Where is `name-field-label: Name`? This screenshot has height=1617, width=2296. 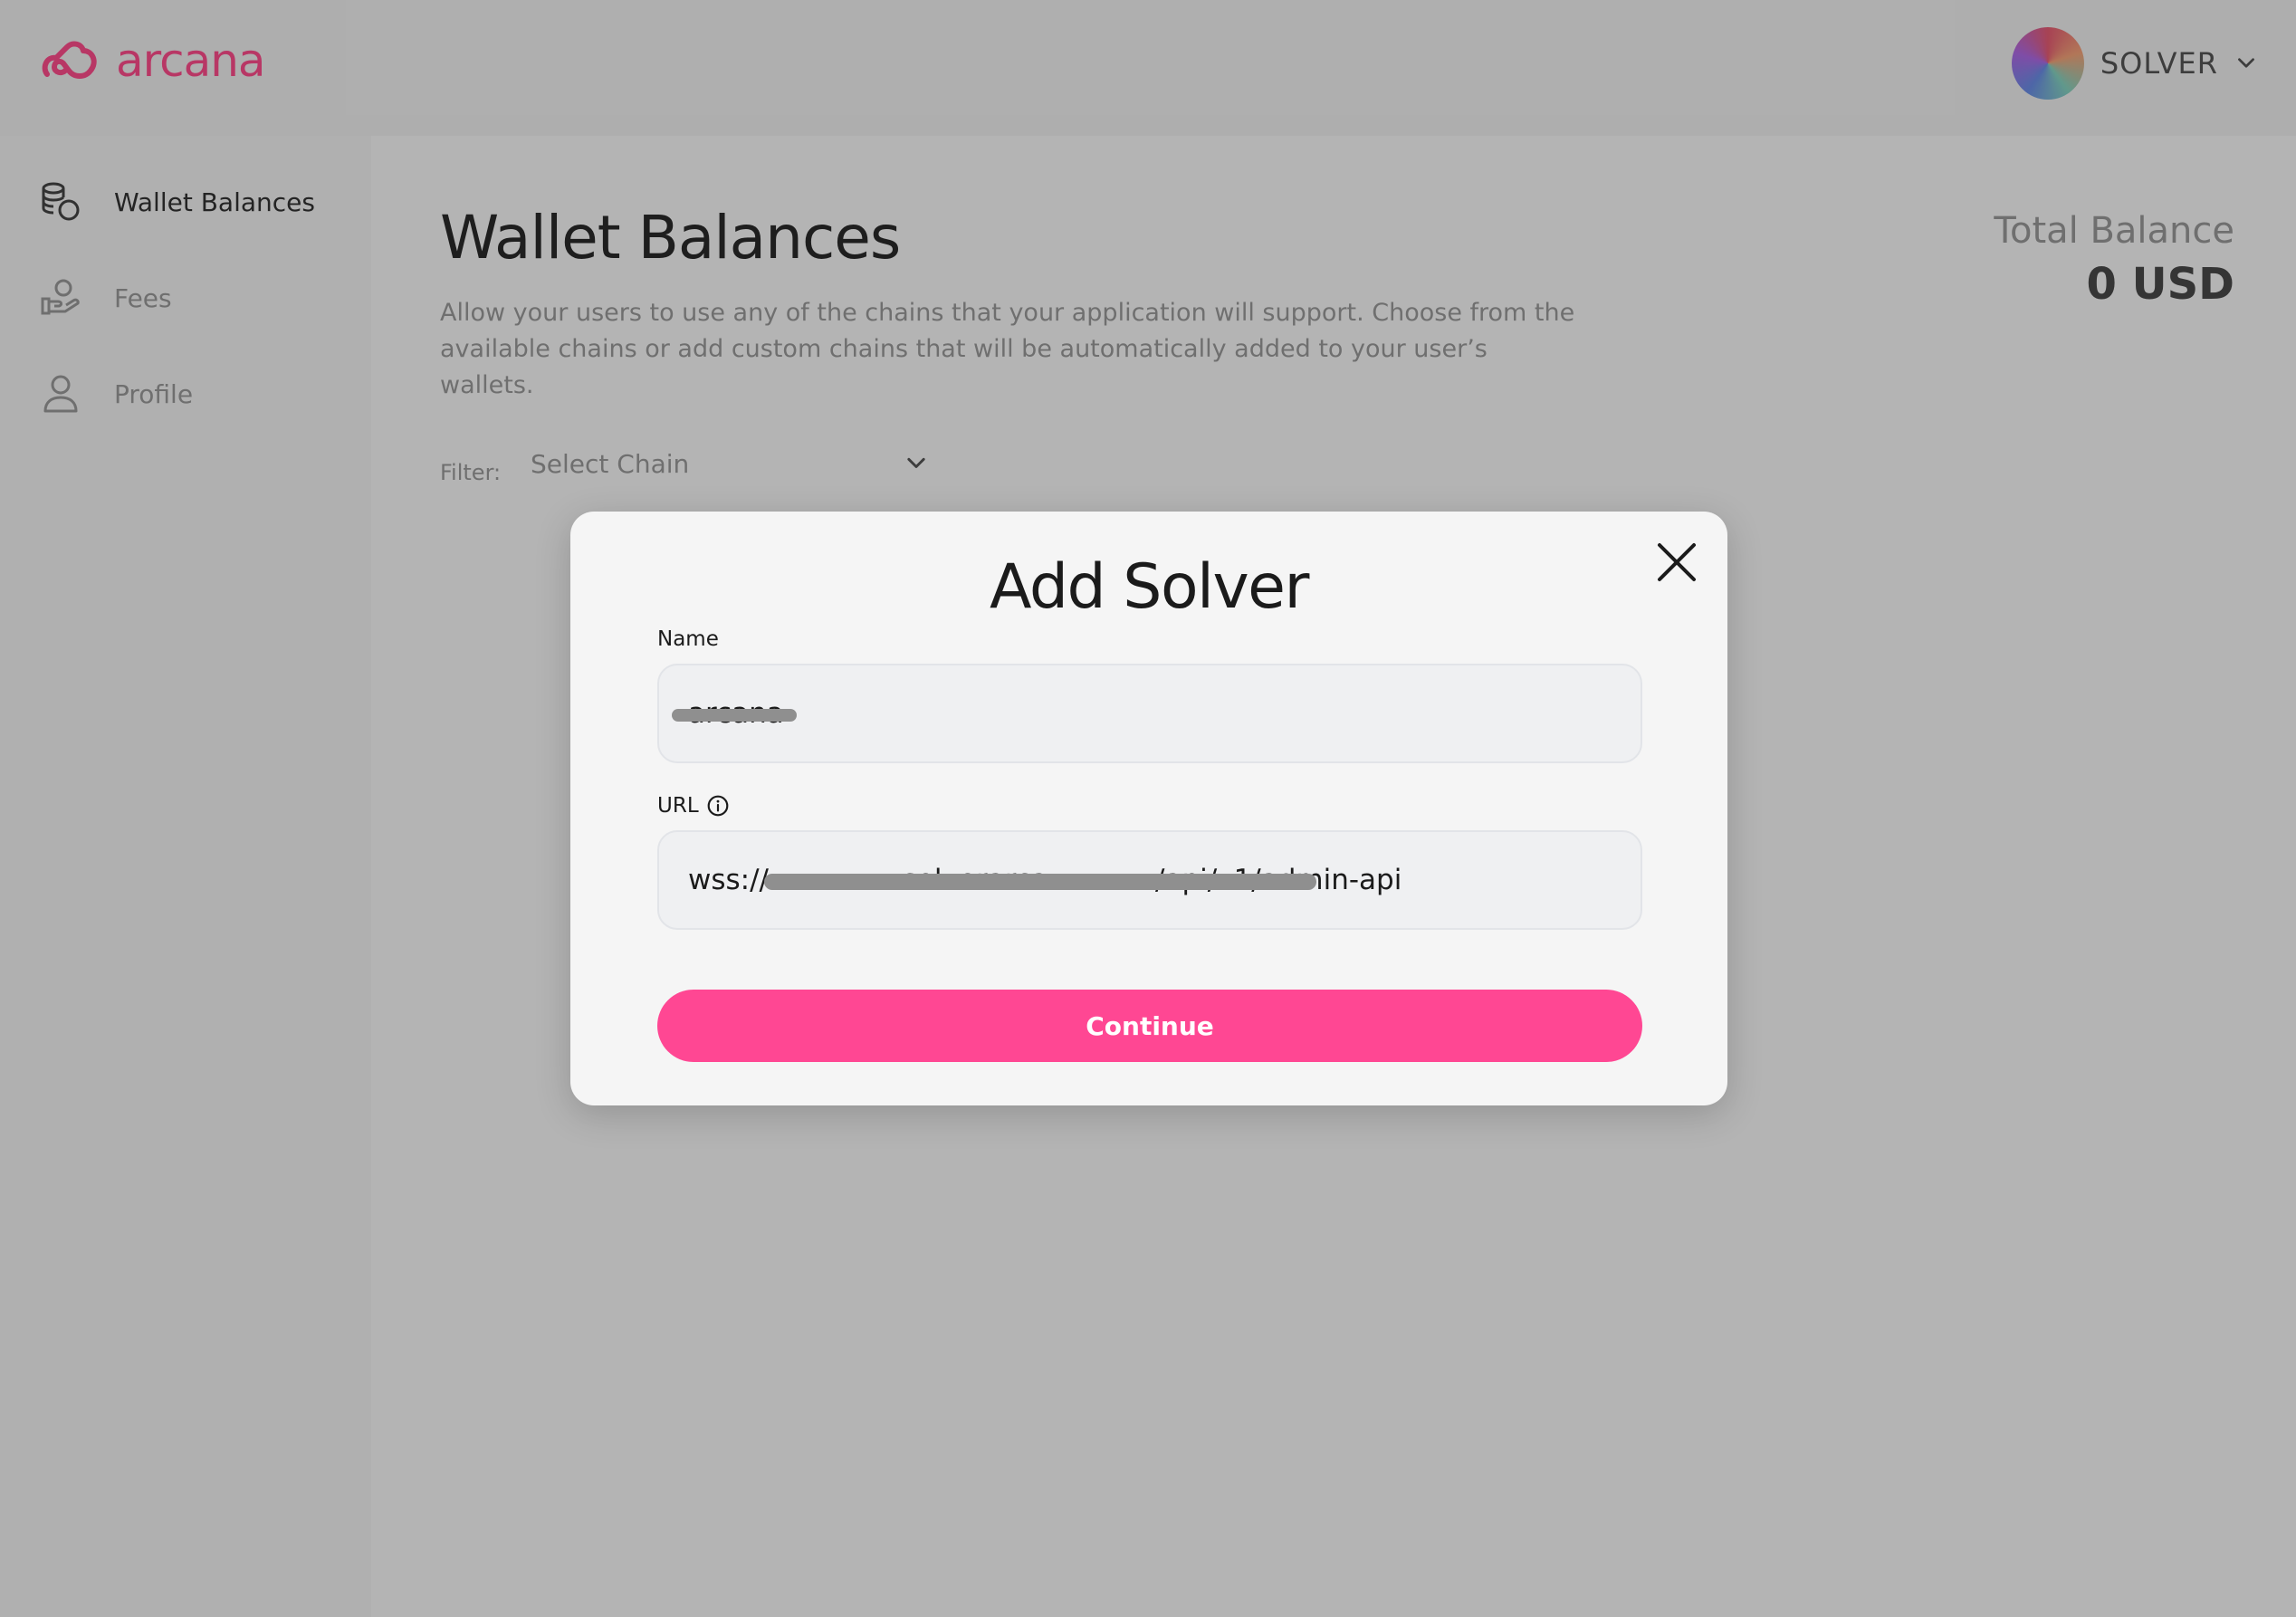 name-field-label: Name is located at coordinates (688, 639).